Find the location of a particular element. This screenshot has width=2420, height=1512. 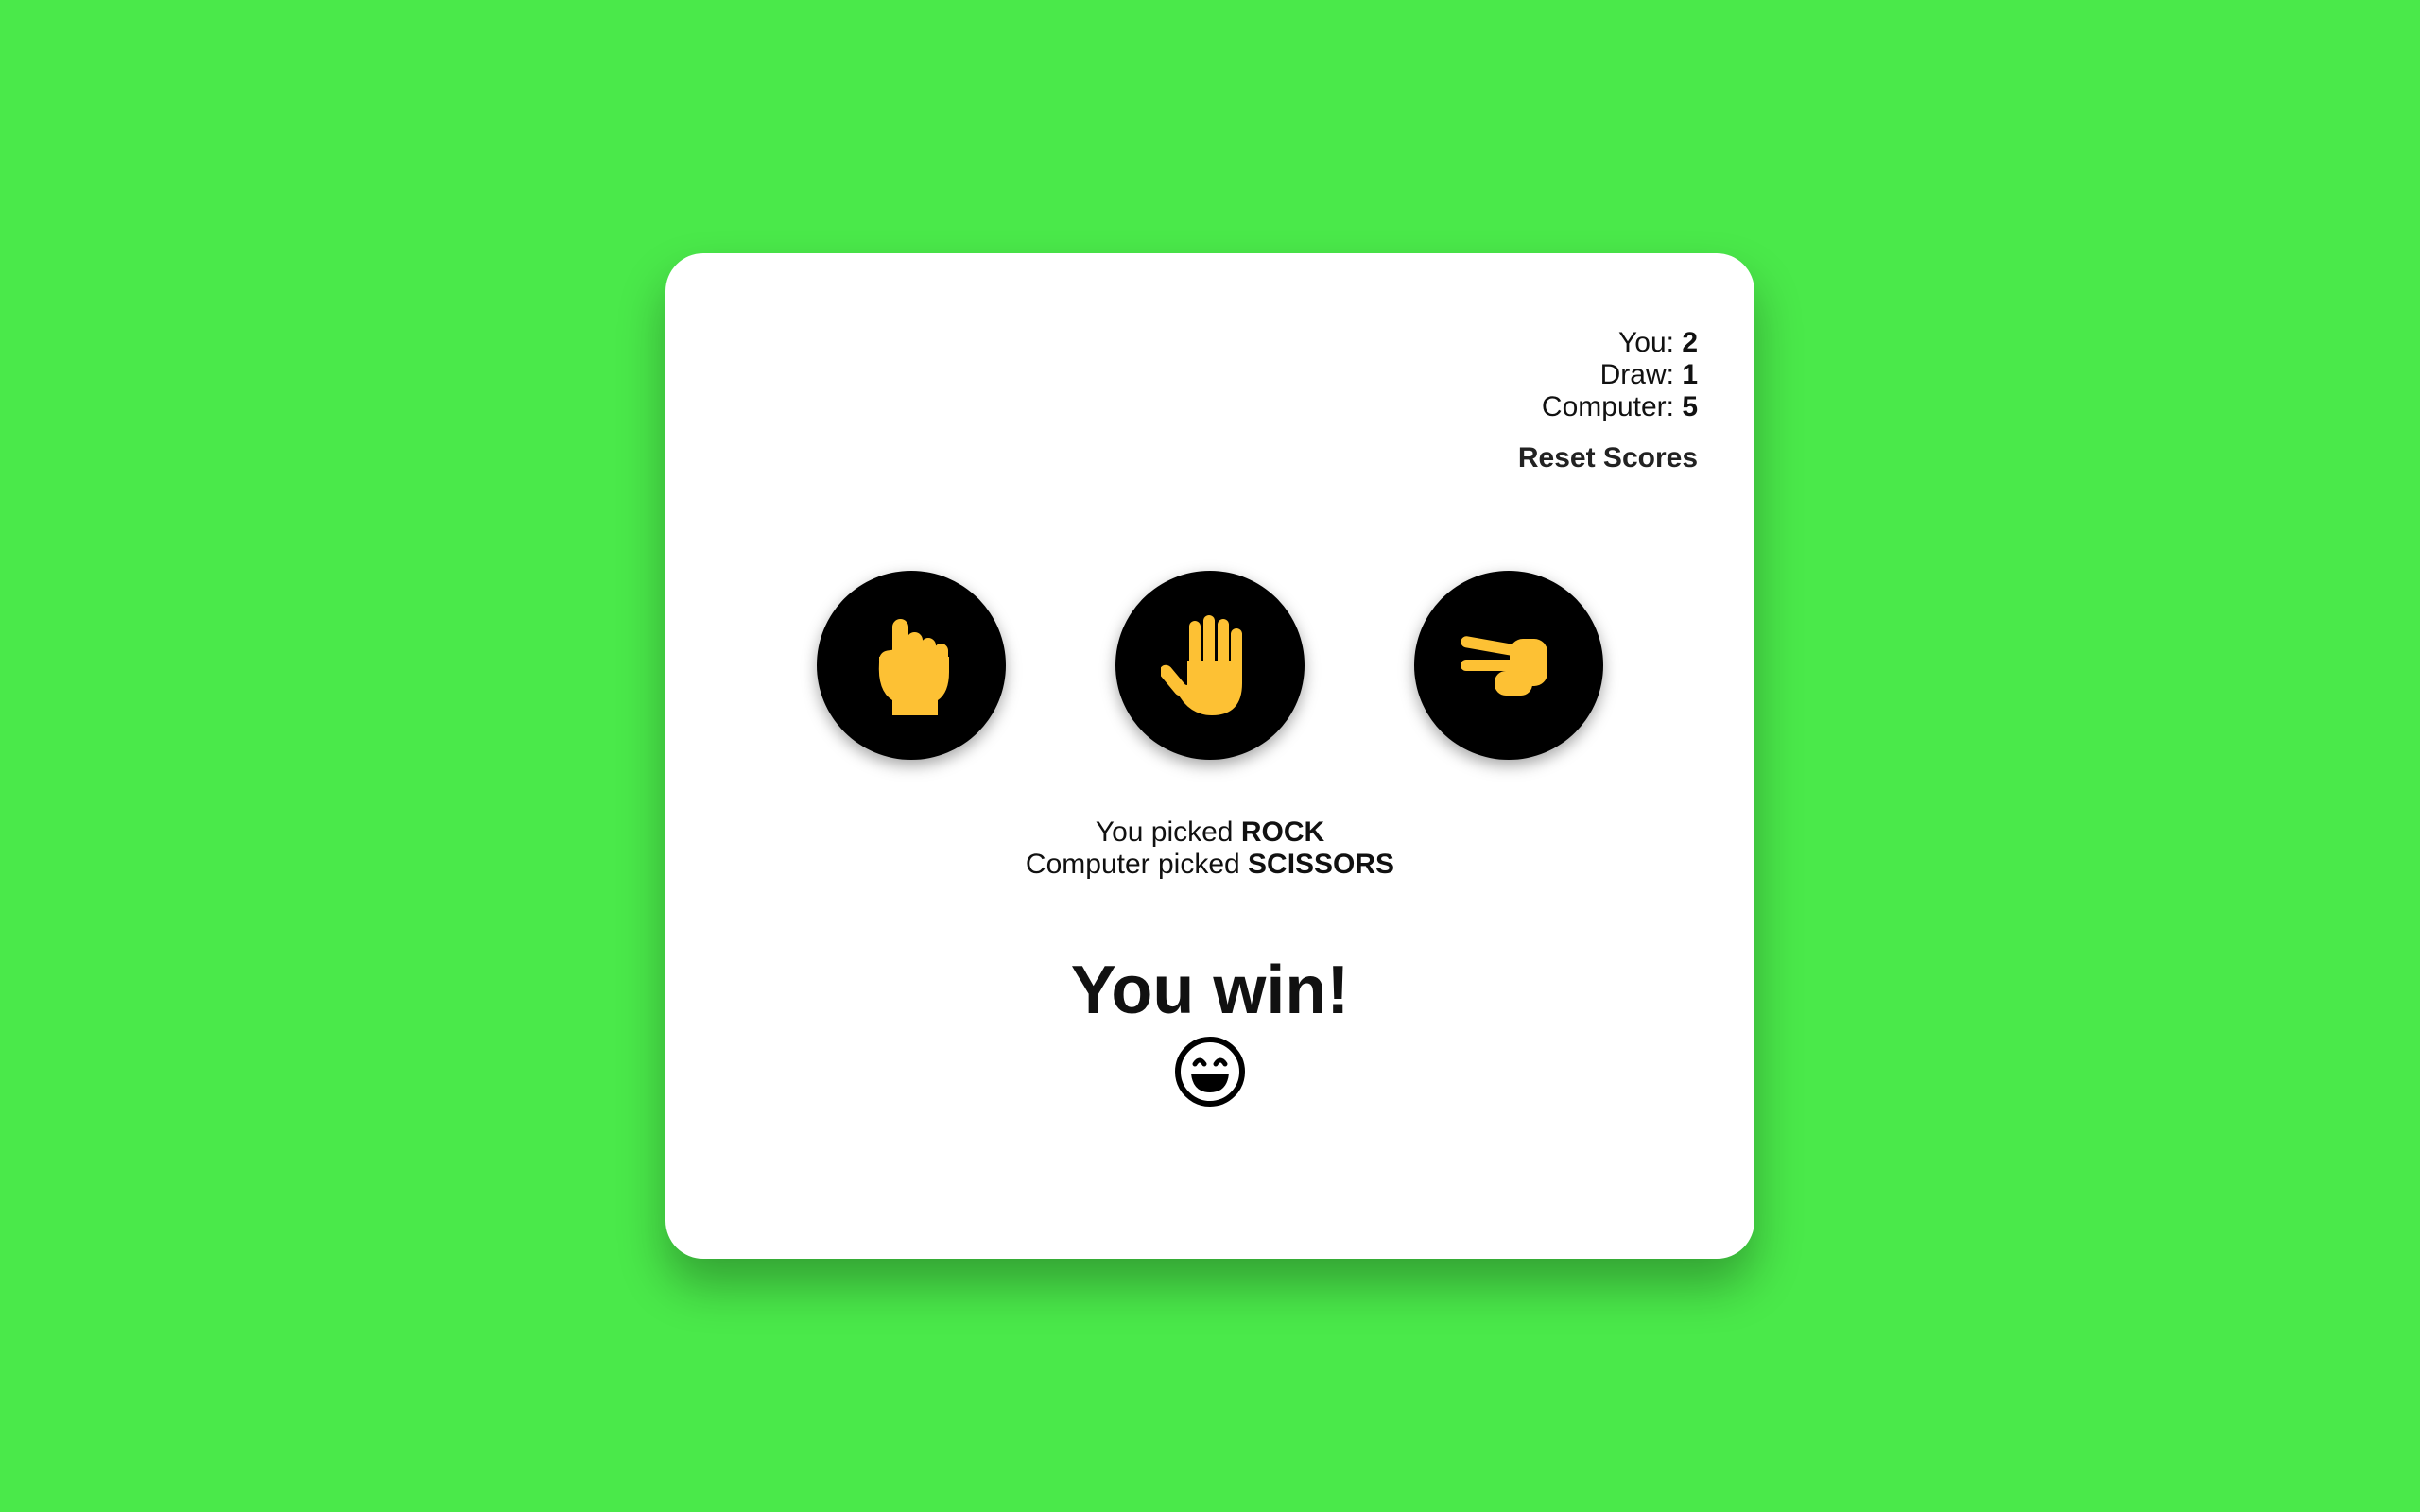

result-message: You win! is located at coordinates (1210, 990).